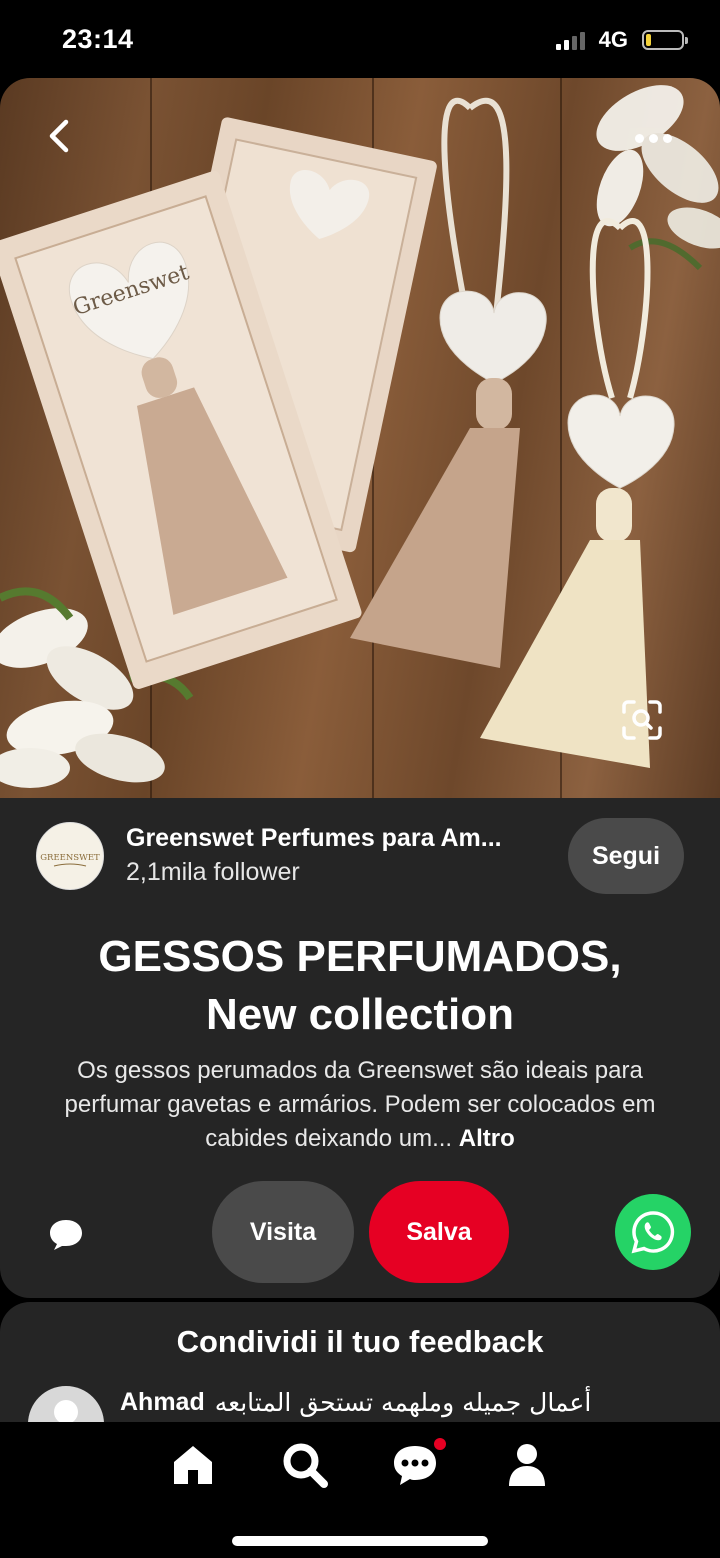  Describe the element at coordinates (360, 1490) in the screenshot. I see `bottom-navigation` at that location.